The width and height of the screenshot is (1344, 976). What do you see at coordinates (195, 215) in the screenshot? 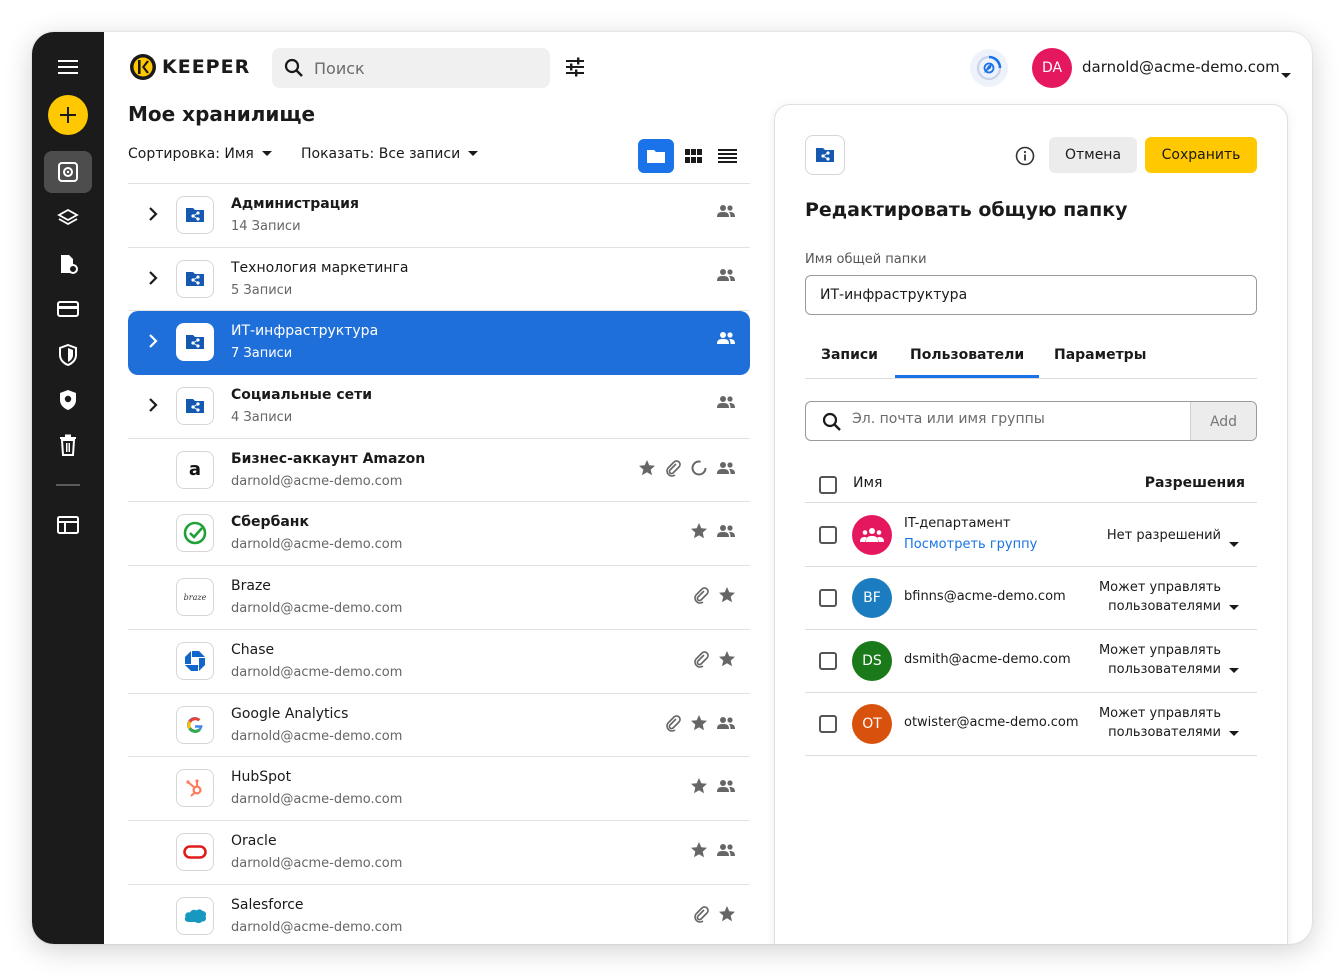
I see `shared-folder-icon` at bounding box center [195, 215].